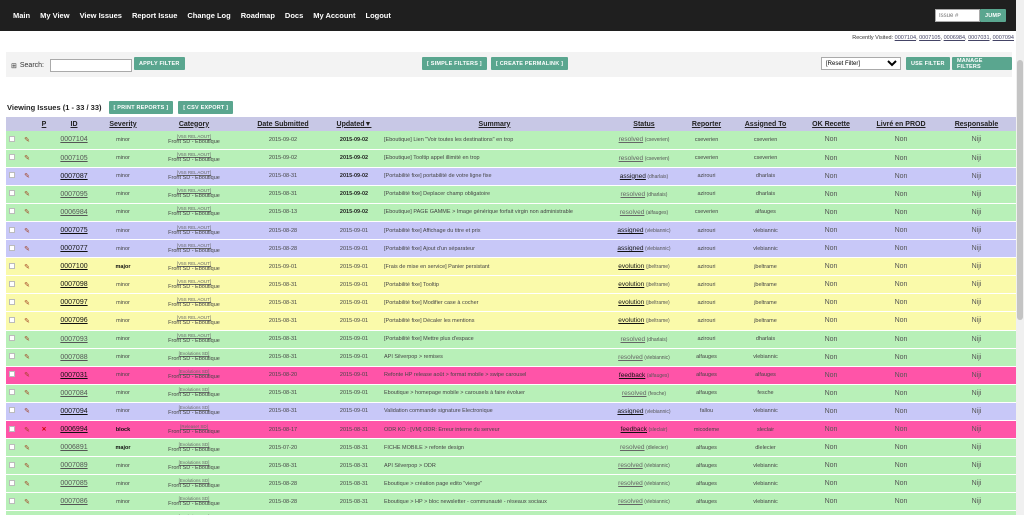  What do you see at coordinates (283, 124) in the screenshot?
I see `col-date-submitted: Date Submitted` at bounding box center [283, 124].